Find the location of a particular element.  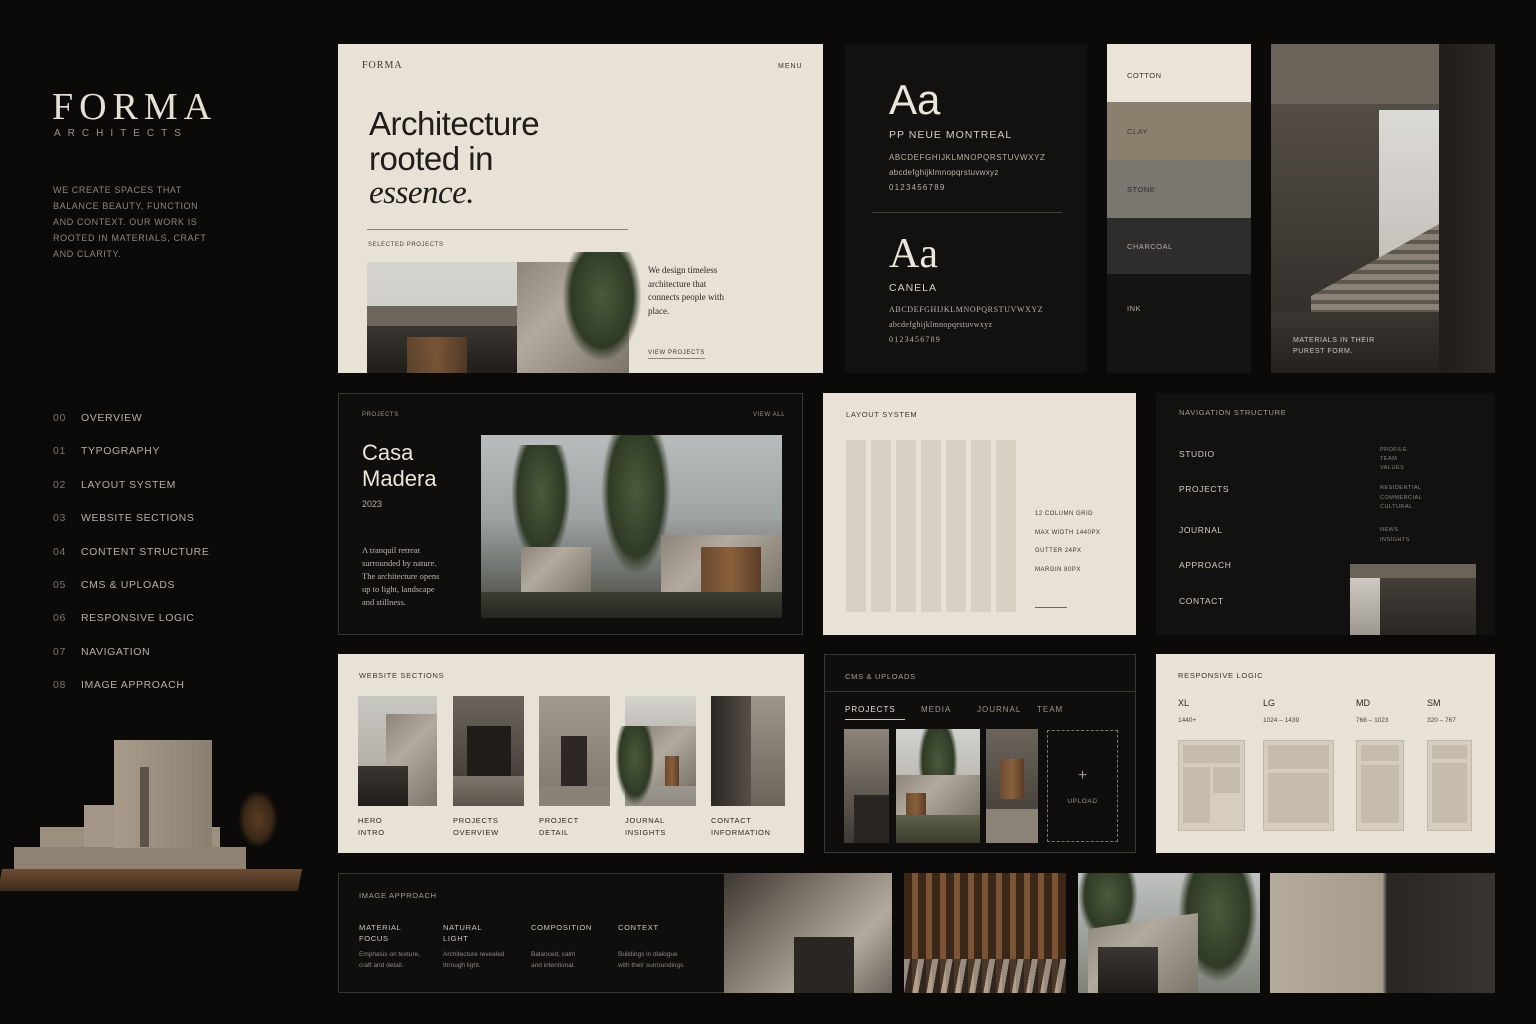

approach-text: craft and detail. is located at coordinates (381, 965).